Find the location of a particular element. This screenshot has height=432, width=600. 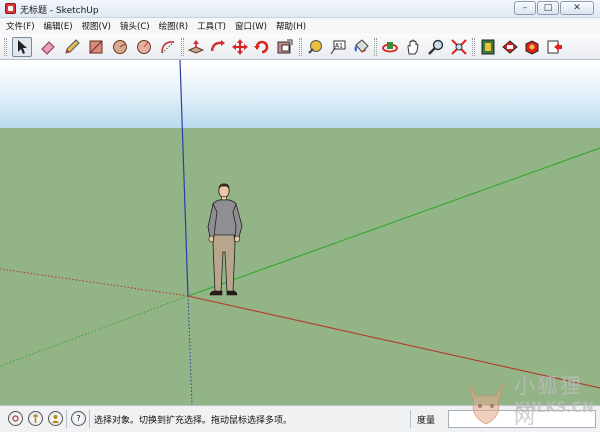

cursor-arrow-icon is located at coordinates (22, 47).